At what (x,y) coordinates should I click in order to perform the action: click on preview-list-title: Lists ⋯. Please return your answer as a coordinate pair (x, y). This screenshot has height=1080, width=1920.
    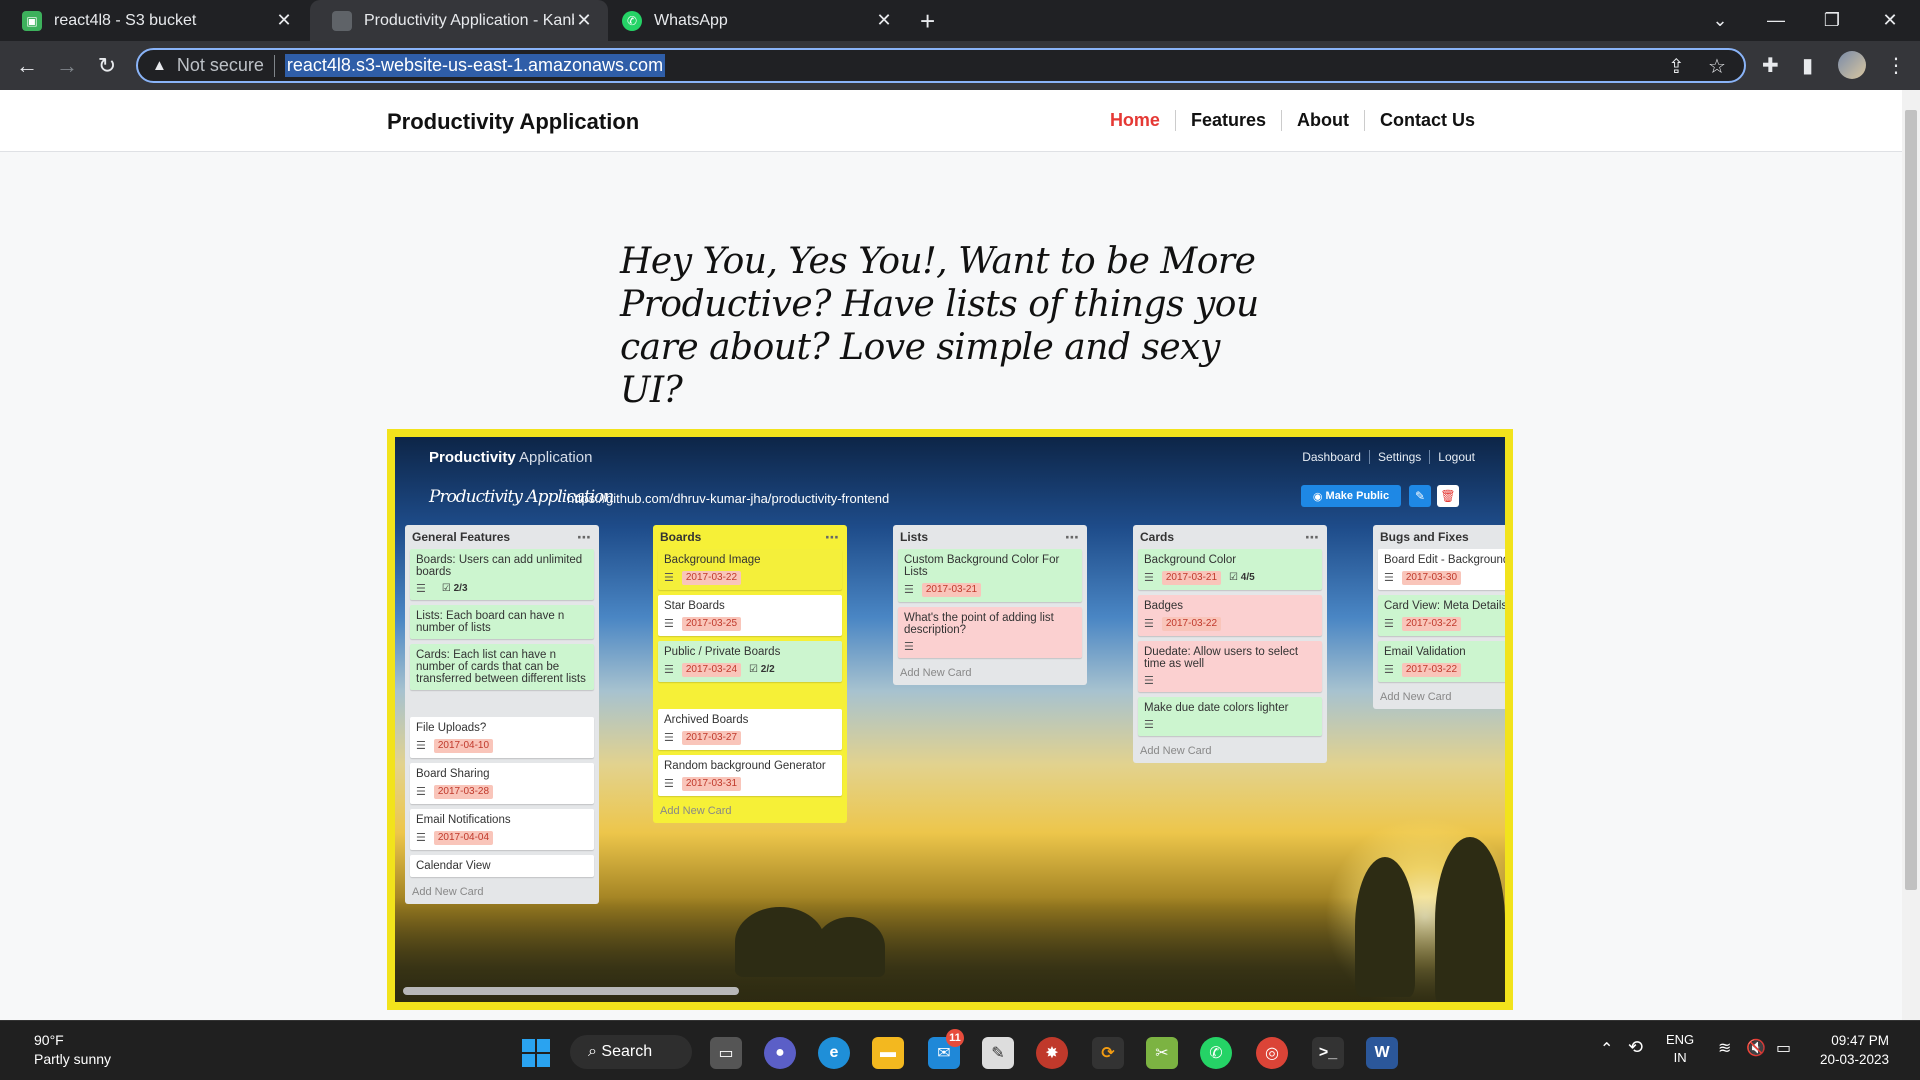
    Looking at the image, I should click on (990, 537).